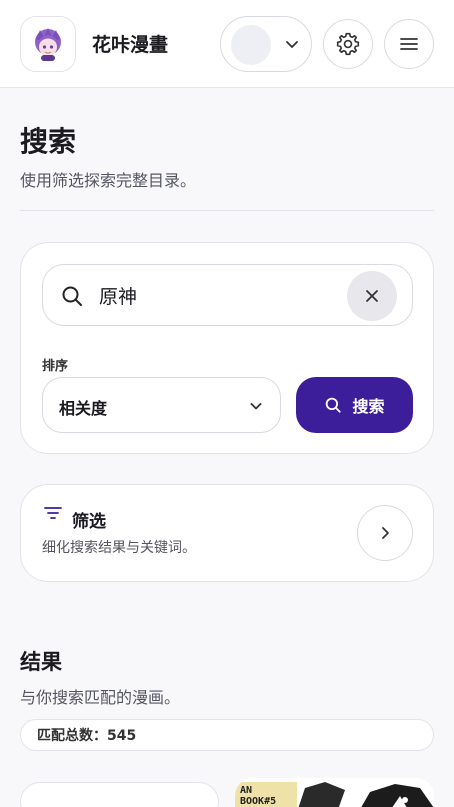  I want to click on search-box, so click(227, 295).